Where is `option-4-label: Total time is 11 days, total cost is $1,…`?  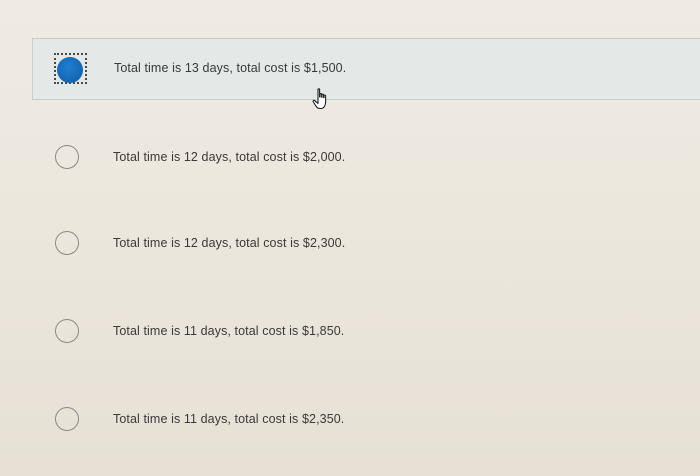
option-4-label: Total time is 11 days, total cost is $1,… is located at coordinates (229, 331).